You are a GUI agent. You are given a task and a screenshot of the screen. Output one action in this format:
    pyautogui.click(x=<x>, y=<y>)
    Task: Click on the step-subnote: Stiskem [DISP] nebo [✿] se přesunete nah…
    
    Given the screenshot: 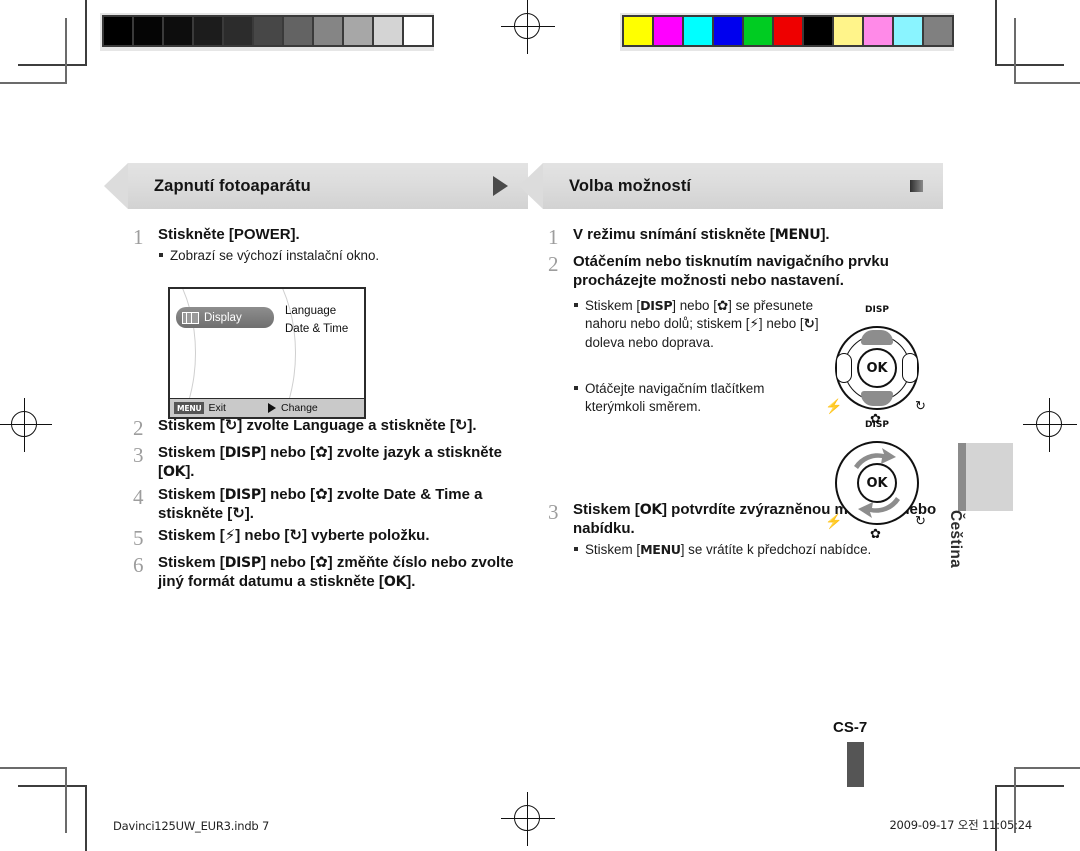 What is the action you would take?
    pyautogui.click(x=699, y=324)
    